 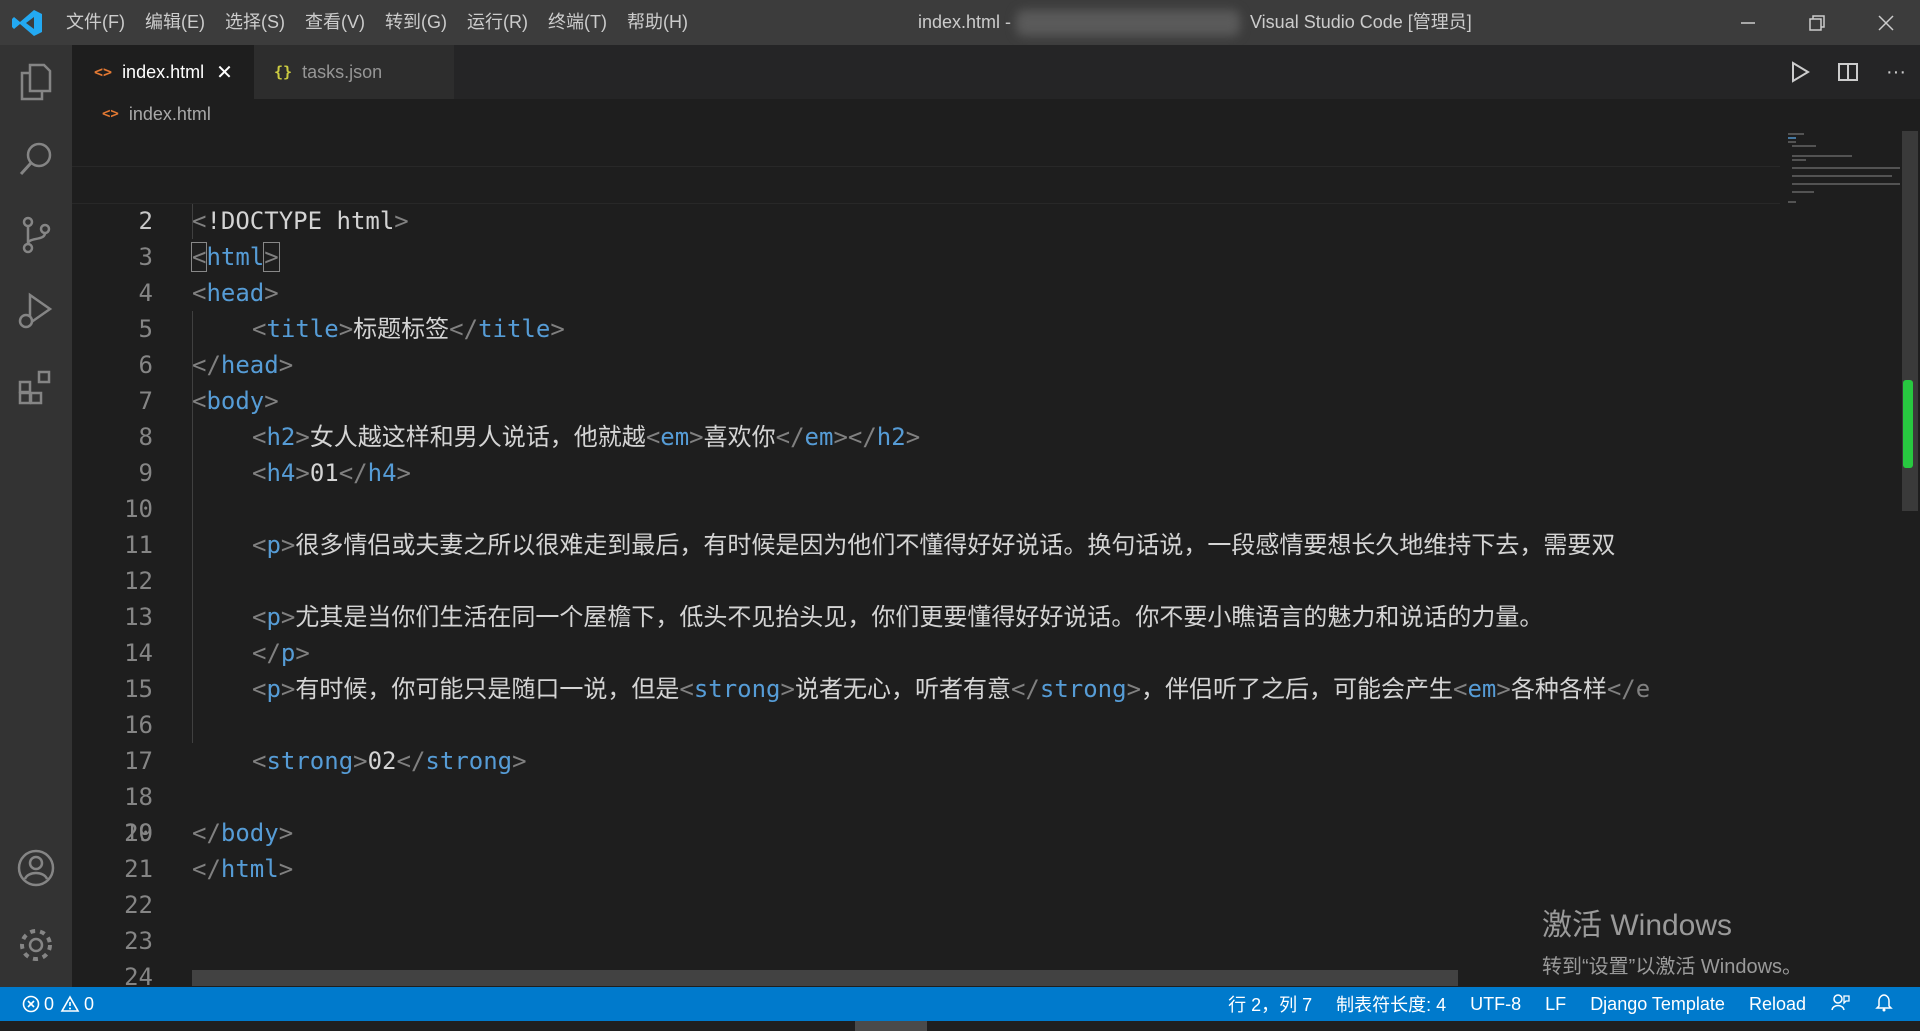 I want to click on code-line: 5 </head>, so click(x=926, y=327).